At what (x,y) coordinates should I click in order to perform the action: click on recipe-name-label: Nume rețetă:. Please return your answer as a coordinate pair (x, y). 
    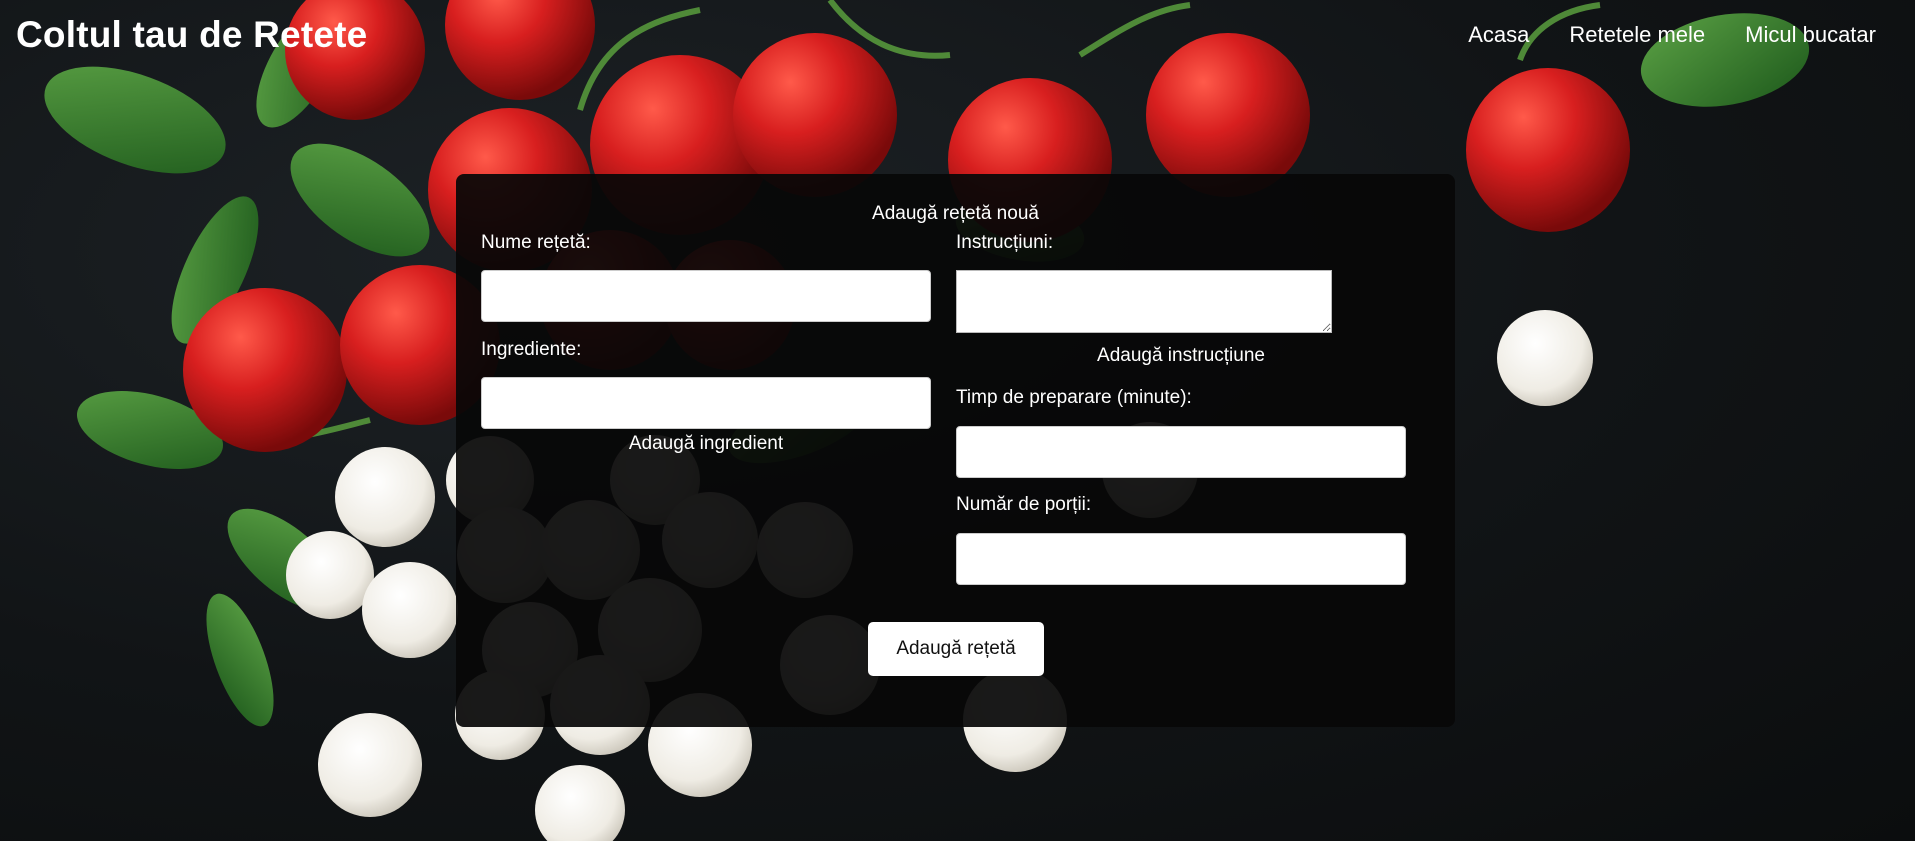
    Looking at the image, I should click on (536, 242).